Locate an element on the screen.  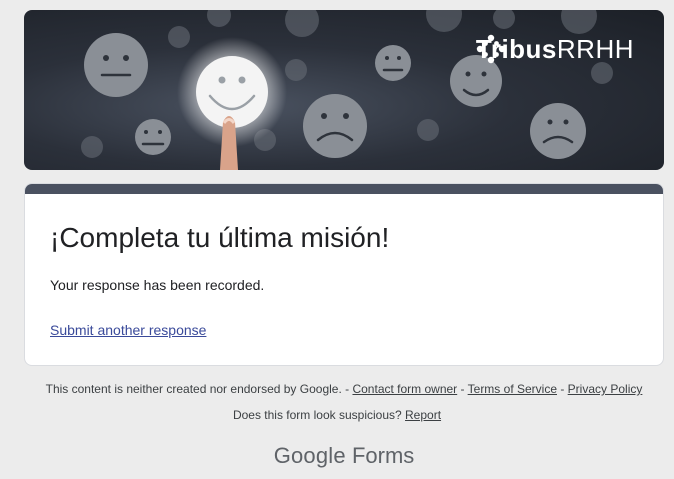
tribus-rrhh-logo: TribusRRHH is located at coordinates (555, 49).